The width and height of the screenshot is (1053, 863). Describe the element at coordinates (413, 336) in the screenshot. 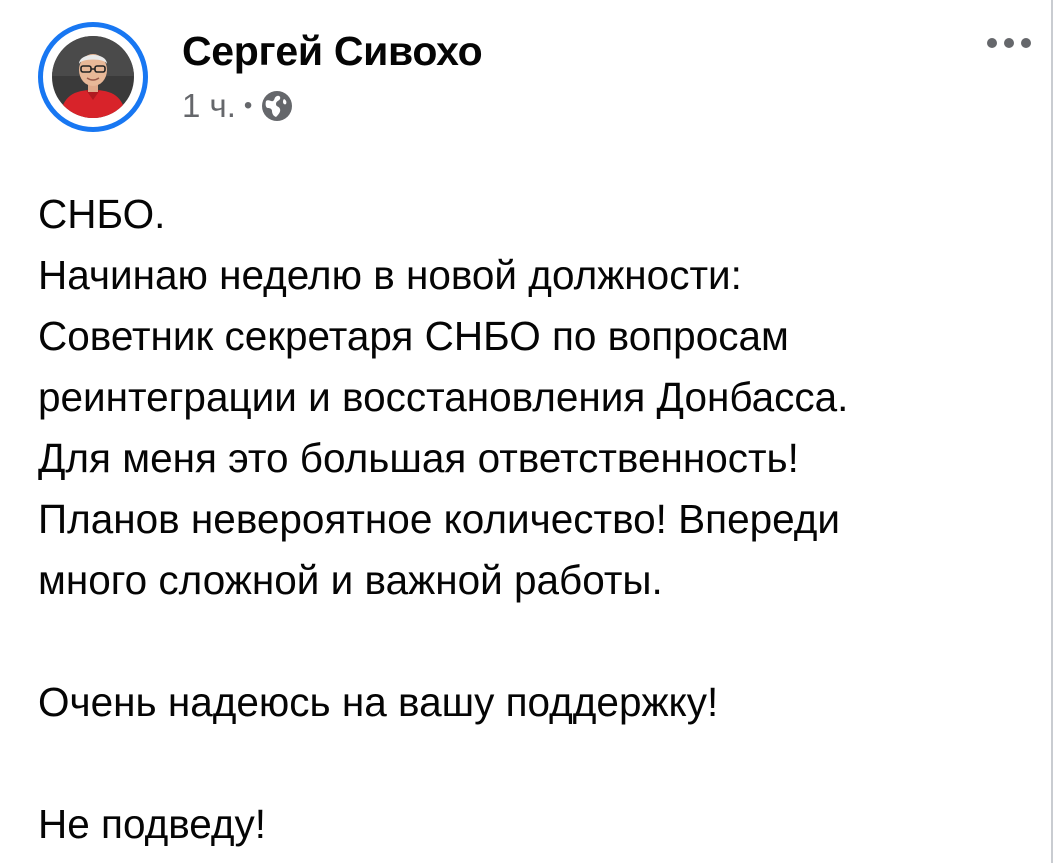

I see `post-line: Советник секретаря СНБО по вопросам` at that location.